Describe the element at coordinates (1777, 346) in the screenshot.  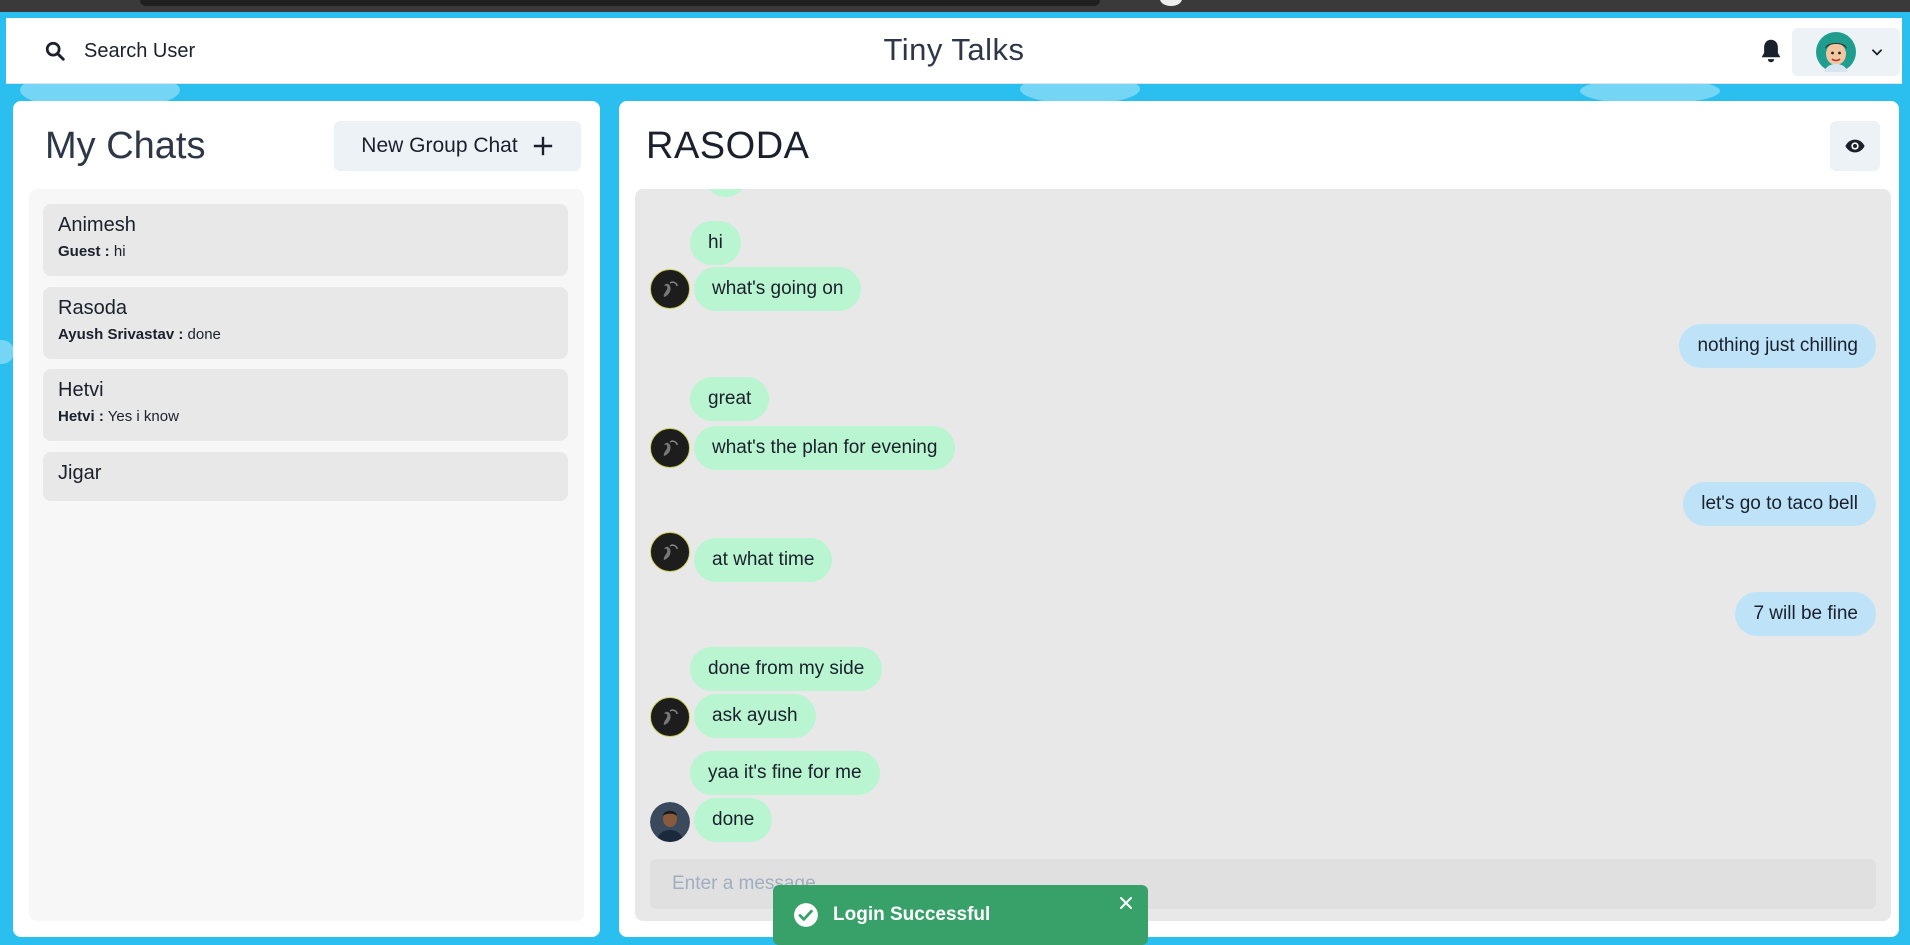
I see `message-bubble: nothing just chilling` at that location.